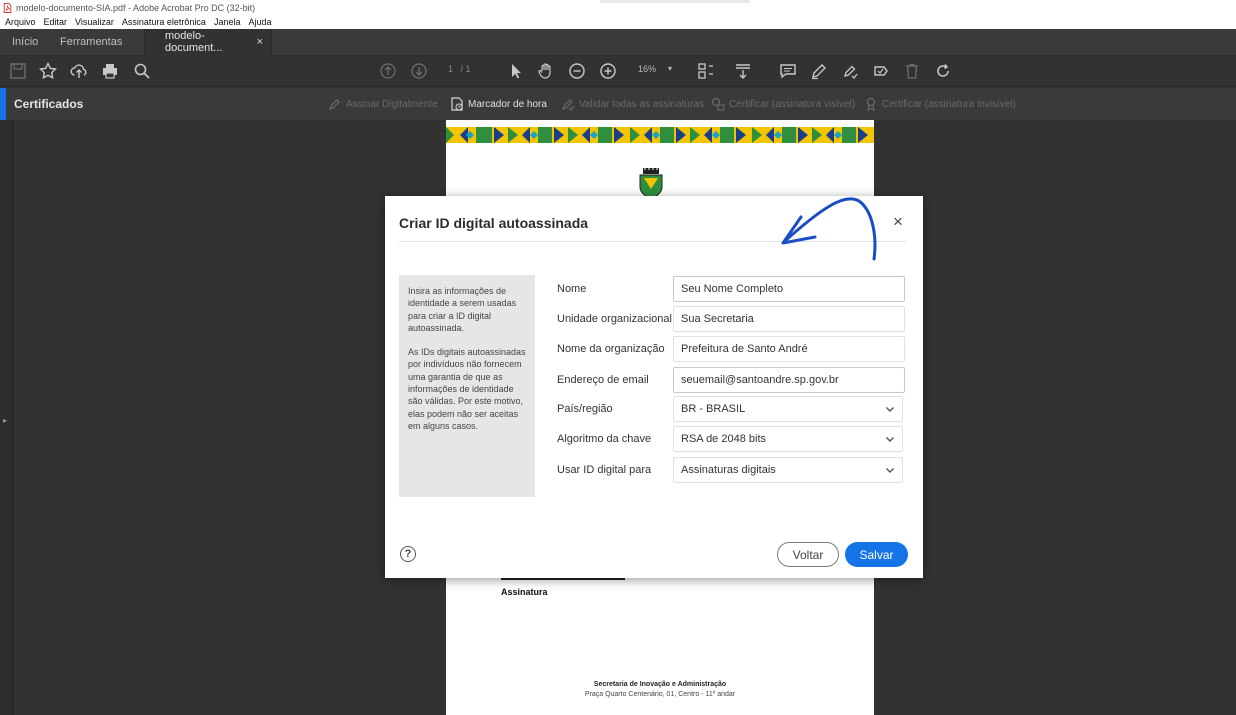  I want to click on field-row-email: Endereço de email, so click(732, 380).